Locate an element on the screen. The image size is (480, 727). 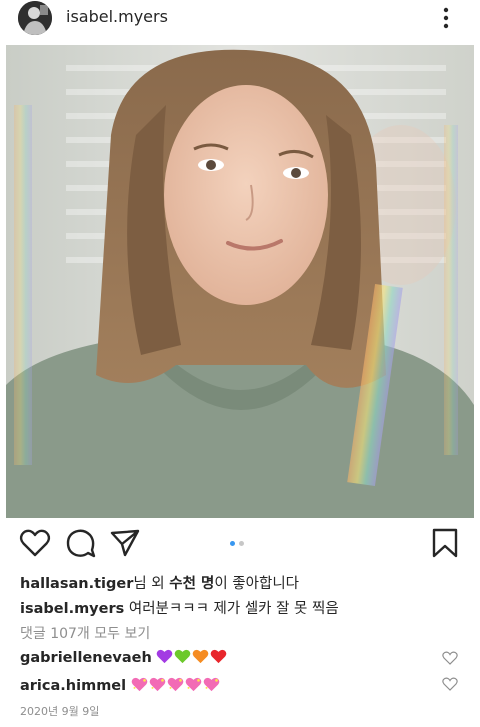
avatar is located at coordinates (35, 18).